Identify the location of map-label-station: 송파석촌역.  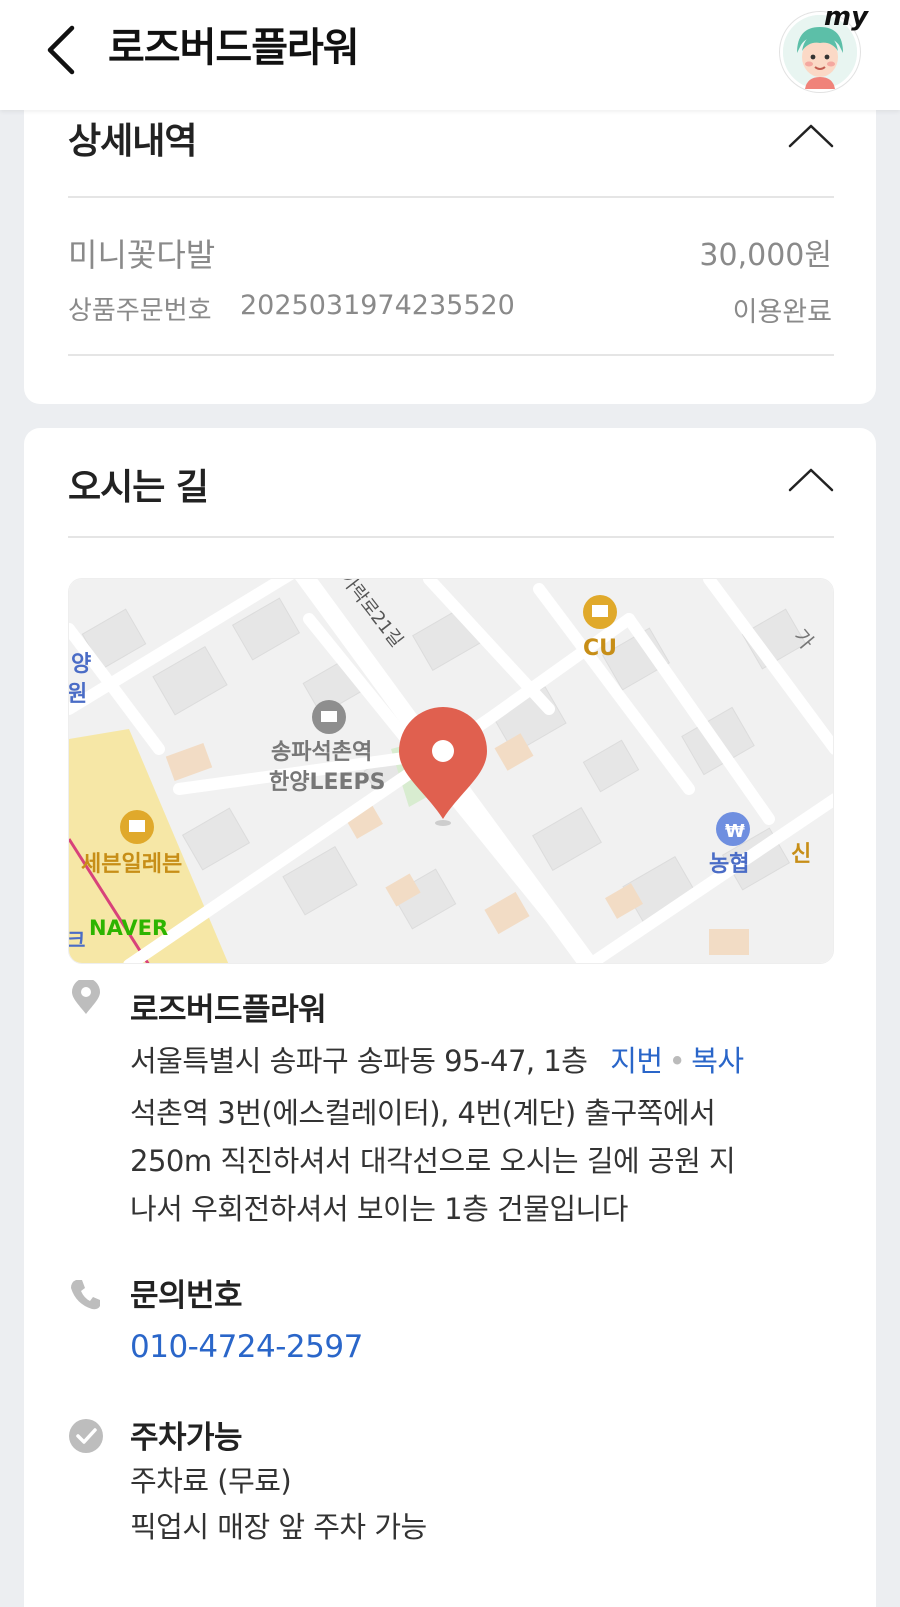
(321, 752).